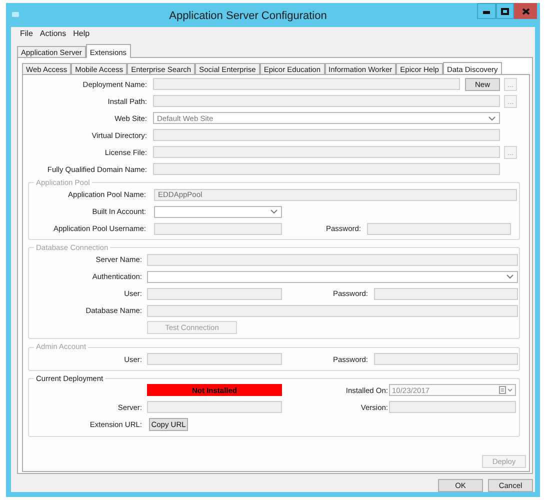 This screenshot has height=500, width=546. I want to click on window-title: Application Server Configuration, so click(248, 16).